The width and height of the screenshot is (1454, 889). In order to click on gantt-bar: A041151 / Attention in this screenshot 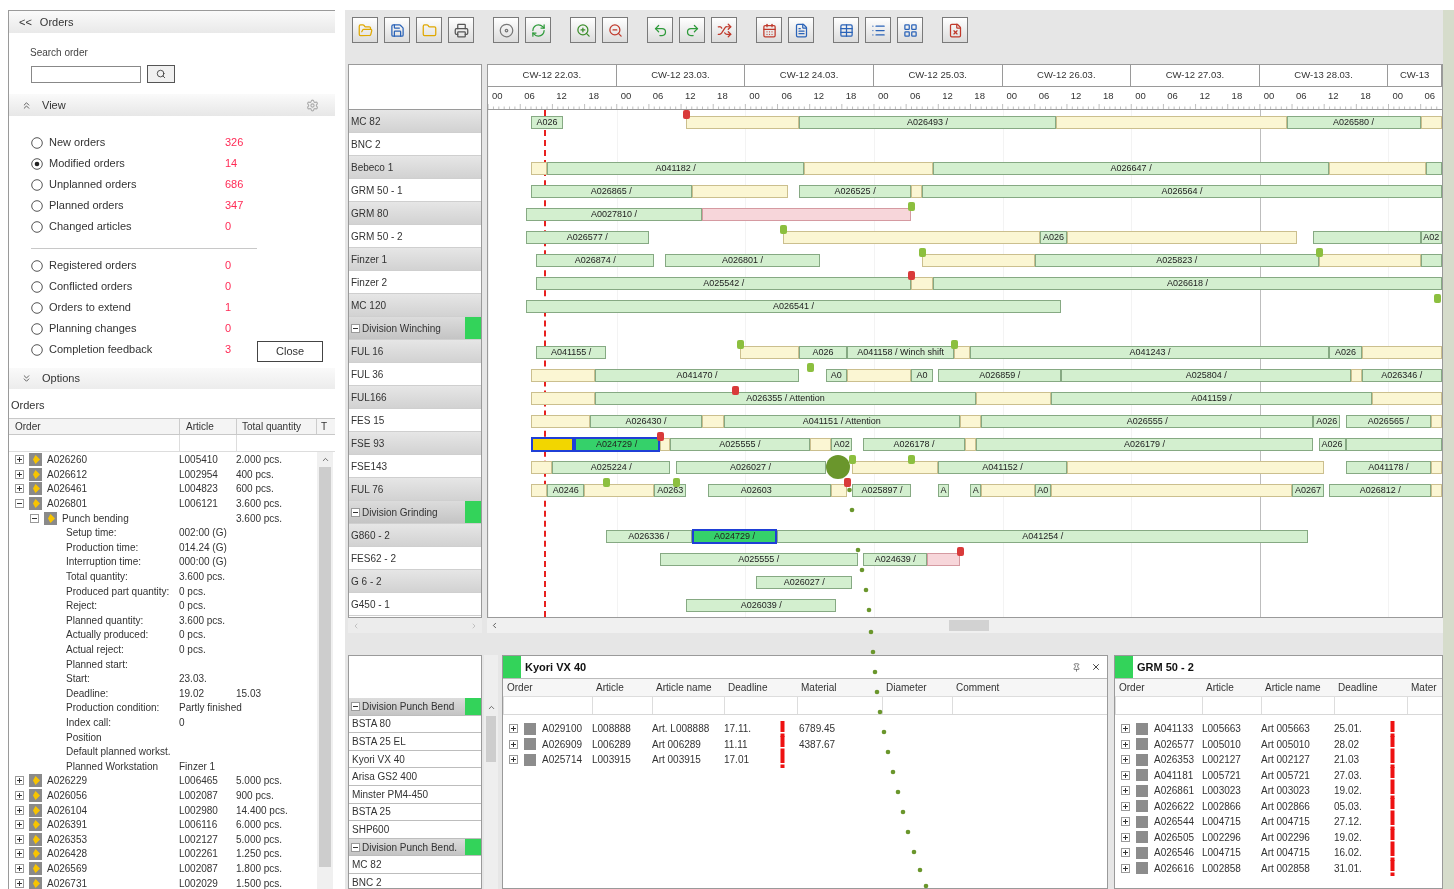, I will do `click(841, 421)`.